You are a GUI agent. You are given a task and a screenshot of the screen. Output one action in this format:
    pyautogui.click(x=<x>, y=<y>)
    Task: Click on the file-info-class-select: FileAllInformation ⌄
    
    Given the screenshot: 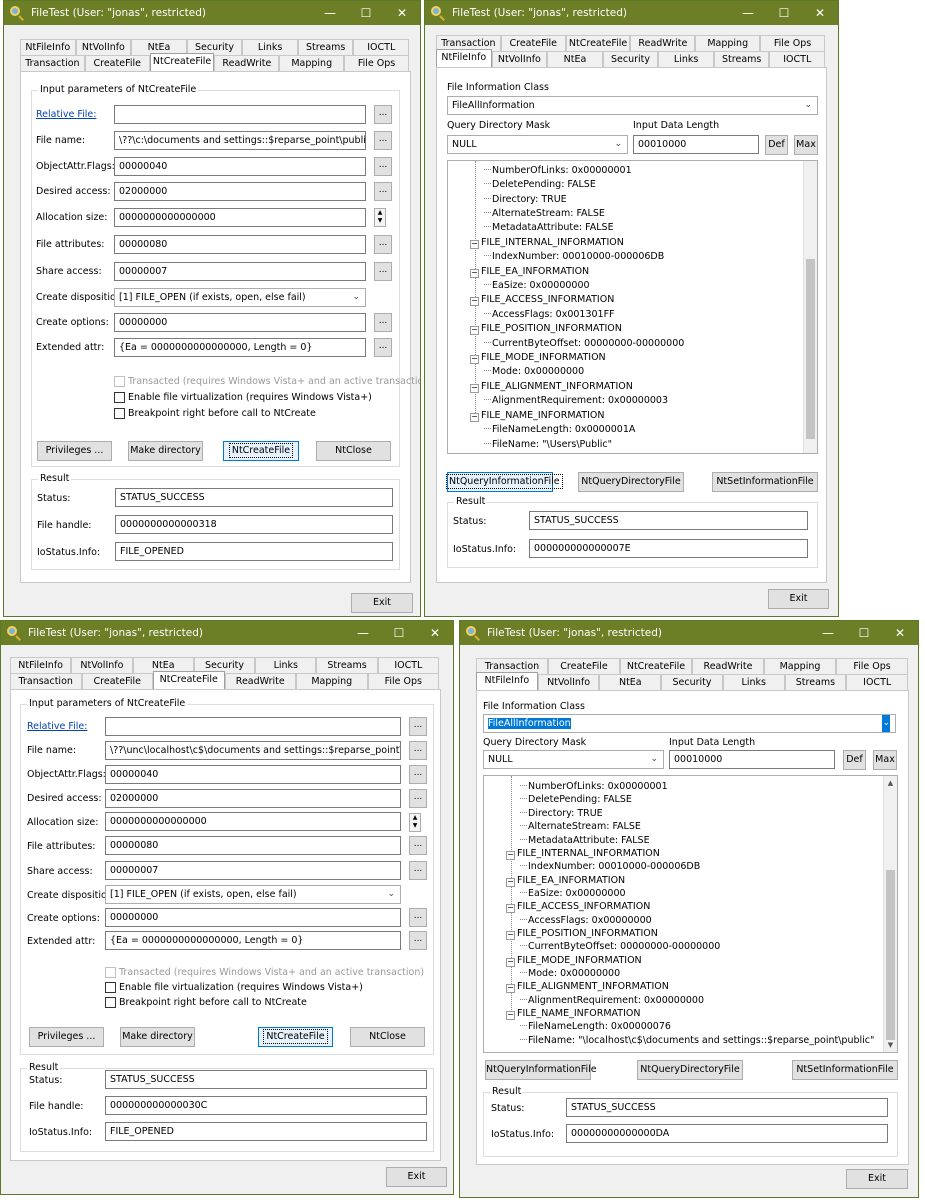 What is the action you would take?
    pyautogui.click(x=632, y=105)
    